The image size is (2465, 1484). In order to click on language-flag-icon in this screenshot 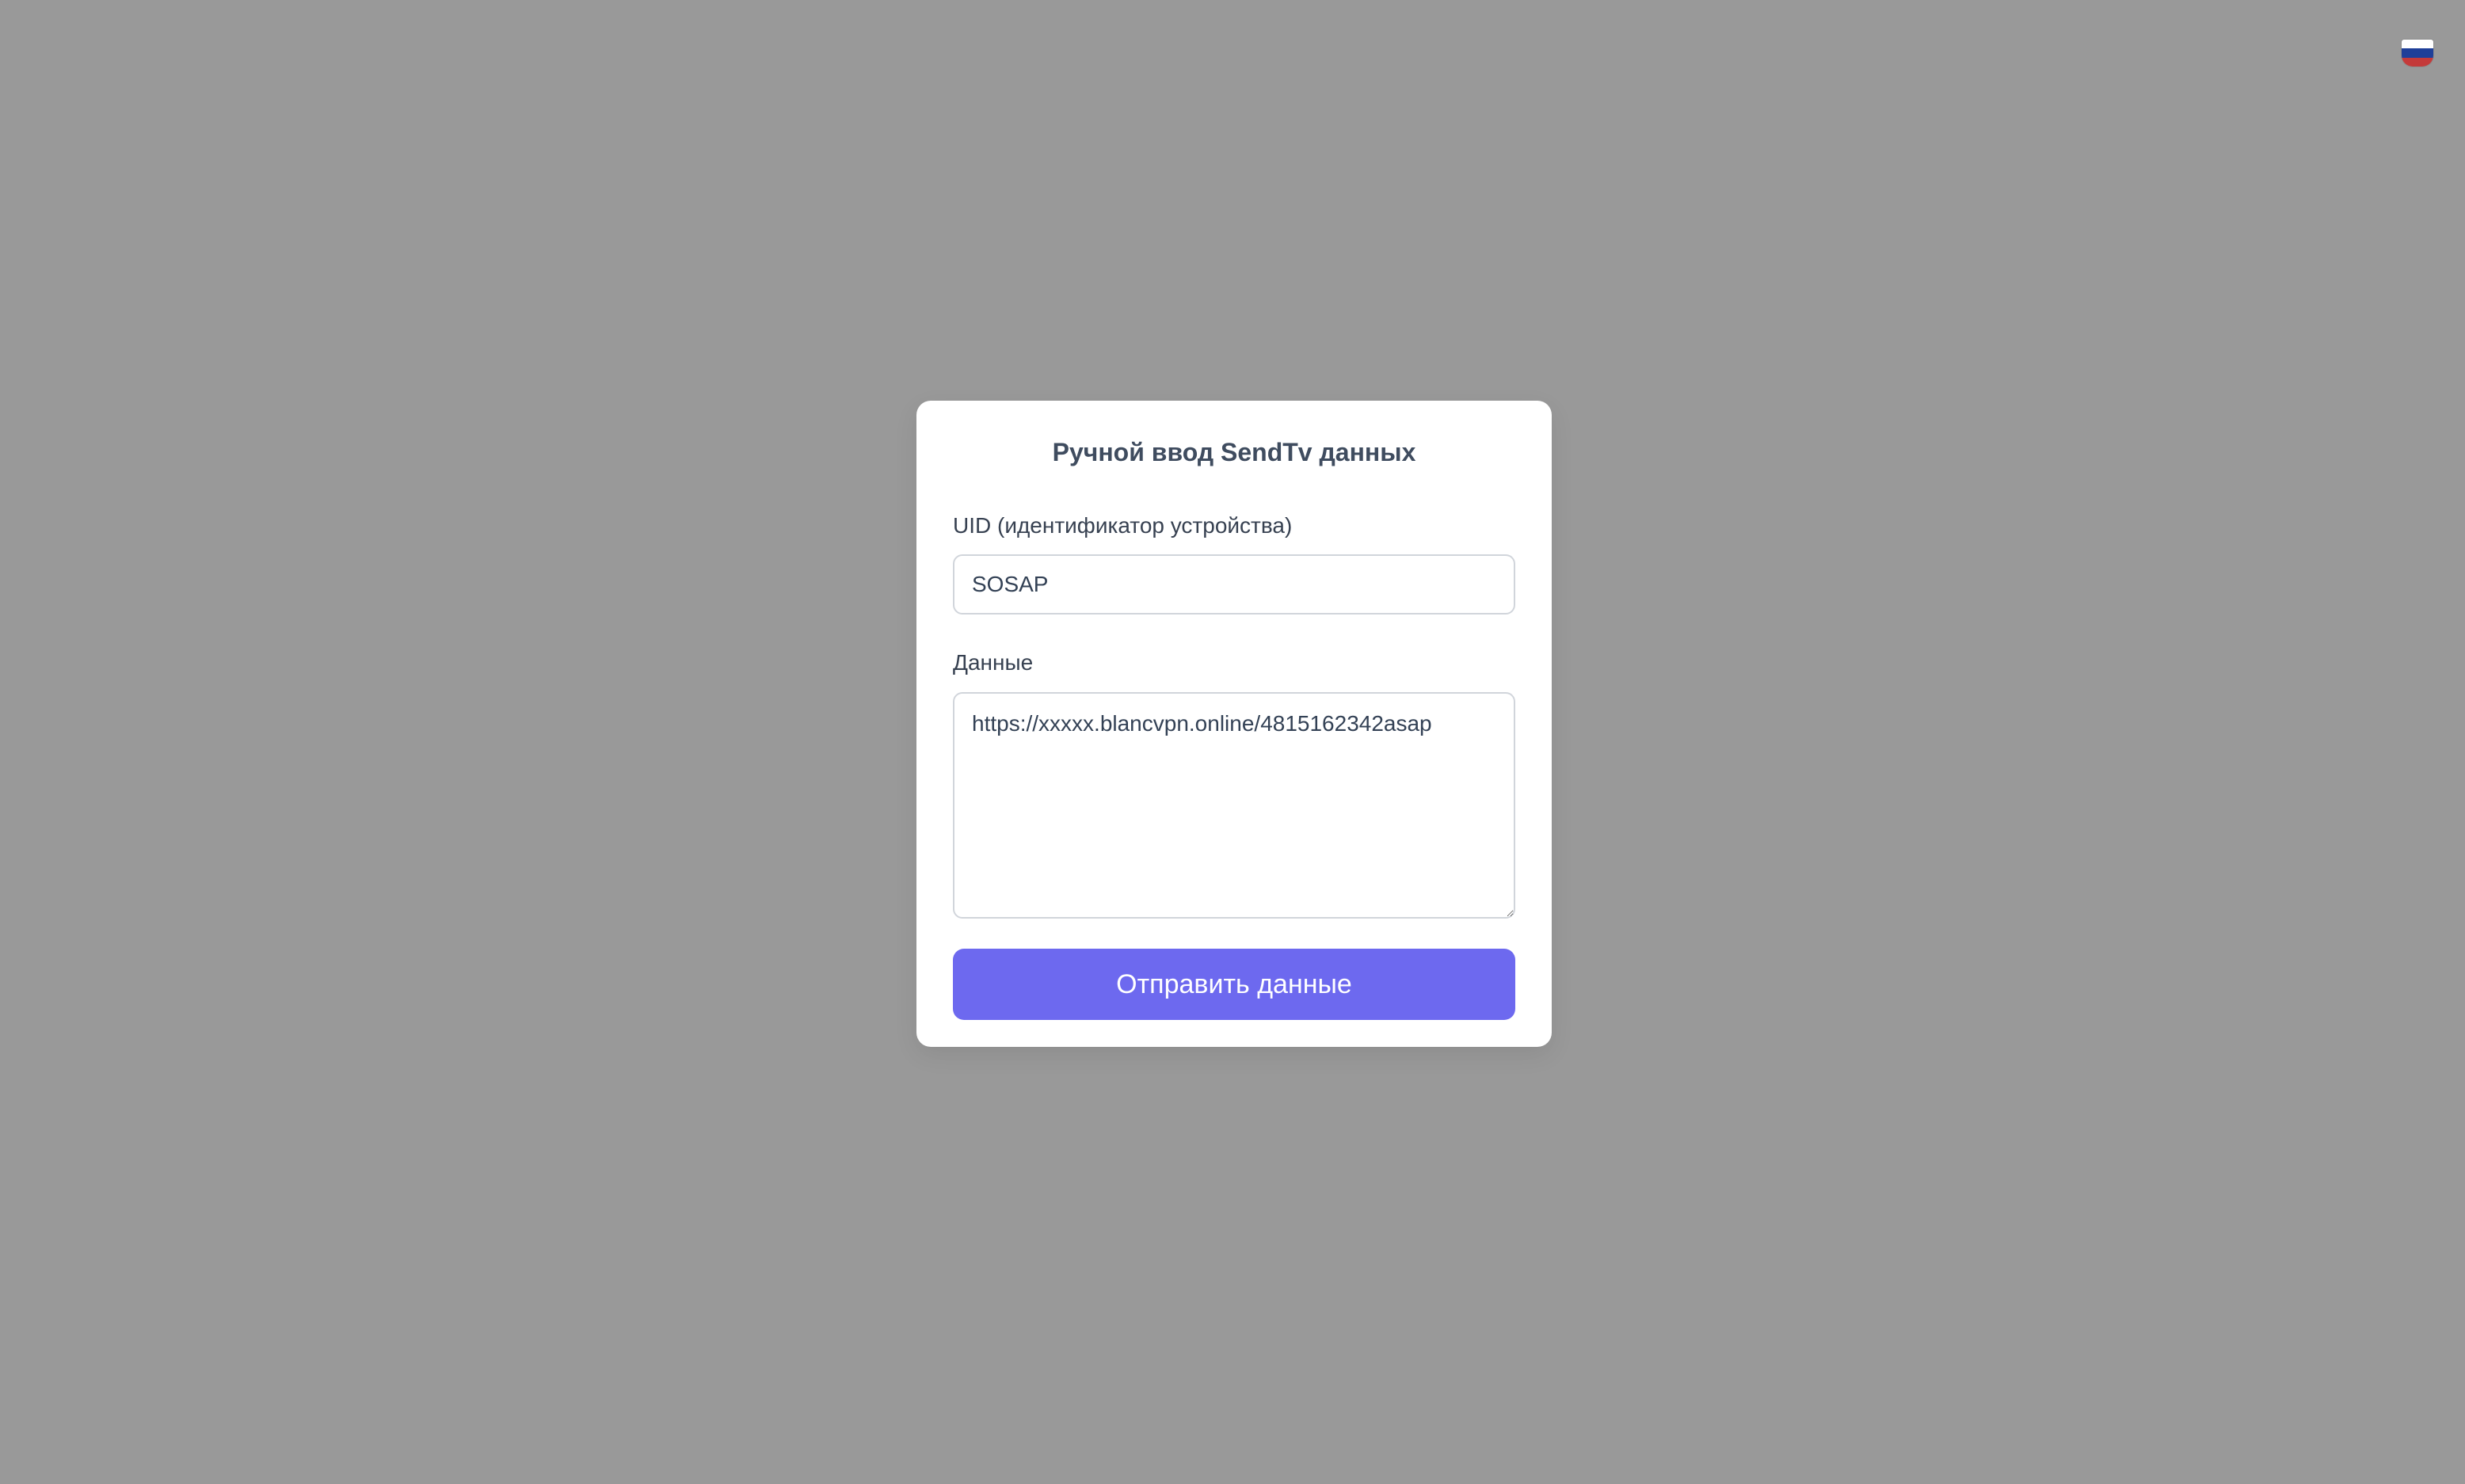, I will do `click(2417, 54)`.